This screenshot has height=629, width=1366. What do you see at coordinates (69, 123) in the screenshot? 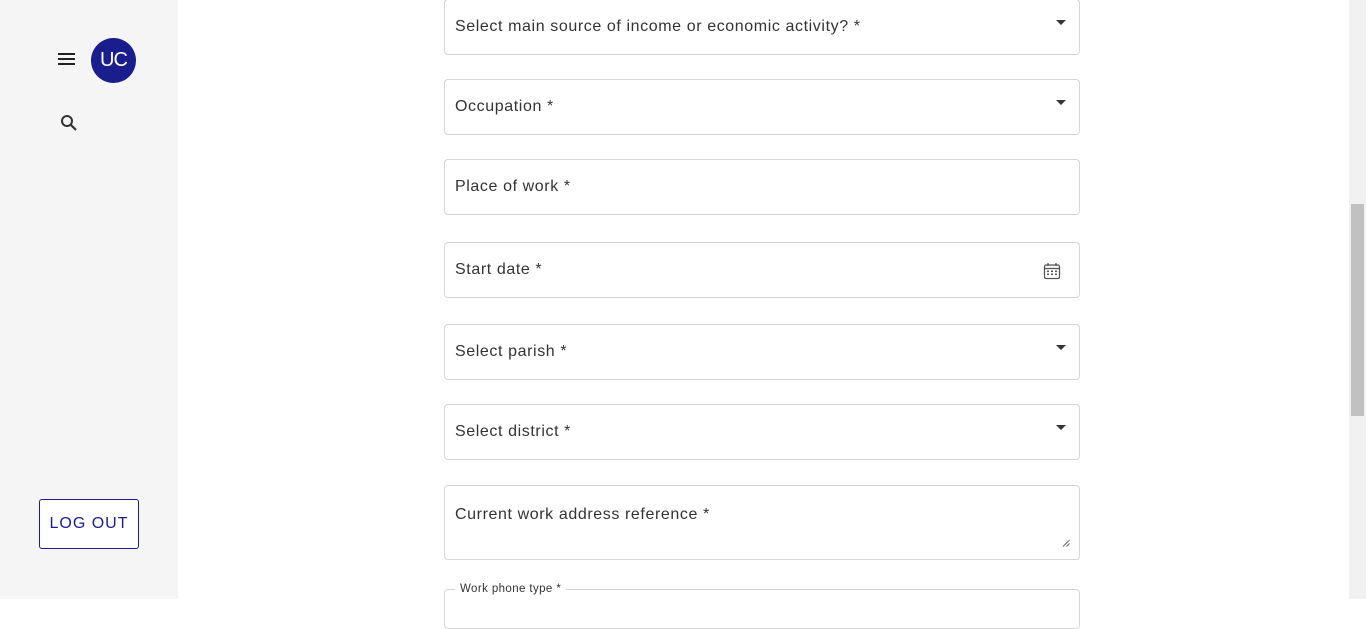
I see `search-icon` at bounding box center [69, 123].